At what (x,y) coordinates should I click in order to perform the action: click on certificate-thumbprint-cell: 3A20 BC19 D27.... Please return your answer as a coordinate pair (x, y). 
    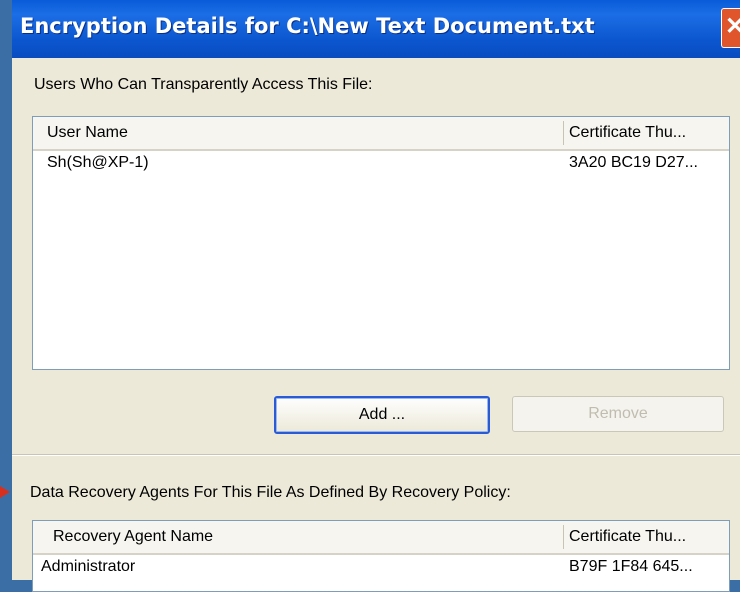
    Looking at the image, I should click on (633, 162).